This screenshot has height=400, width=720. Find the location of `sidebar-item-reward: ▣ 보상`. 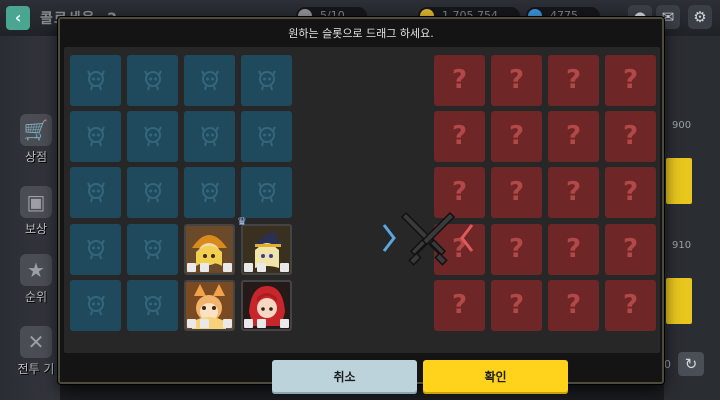

sidebar-item-reward: ▣ 보상 is located at coordinates (36, 211).